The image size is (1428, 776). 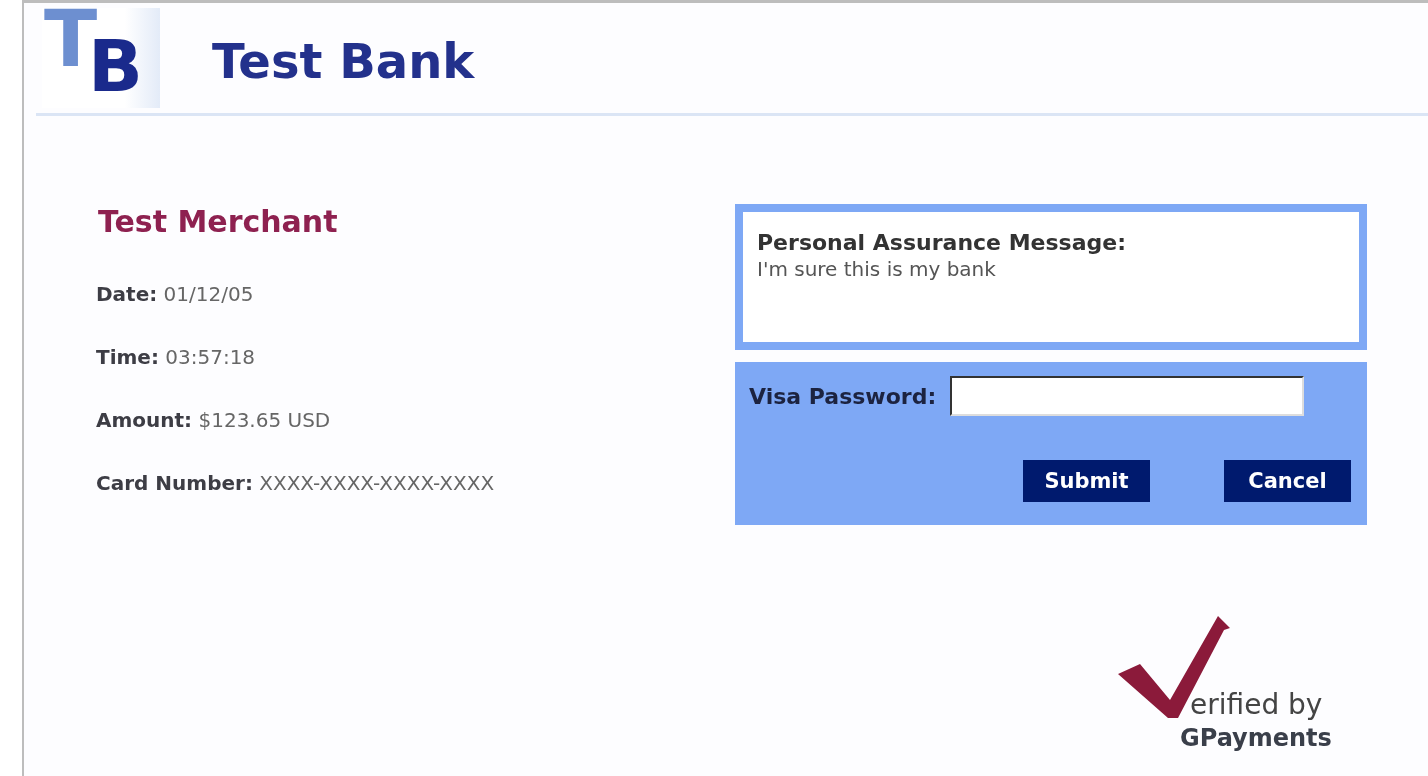 What do you see at coordinates (1086, 481) in the screenshot?
I see `submit-button: Submit` at bounding box center [1086, 481].